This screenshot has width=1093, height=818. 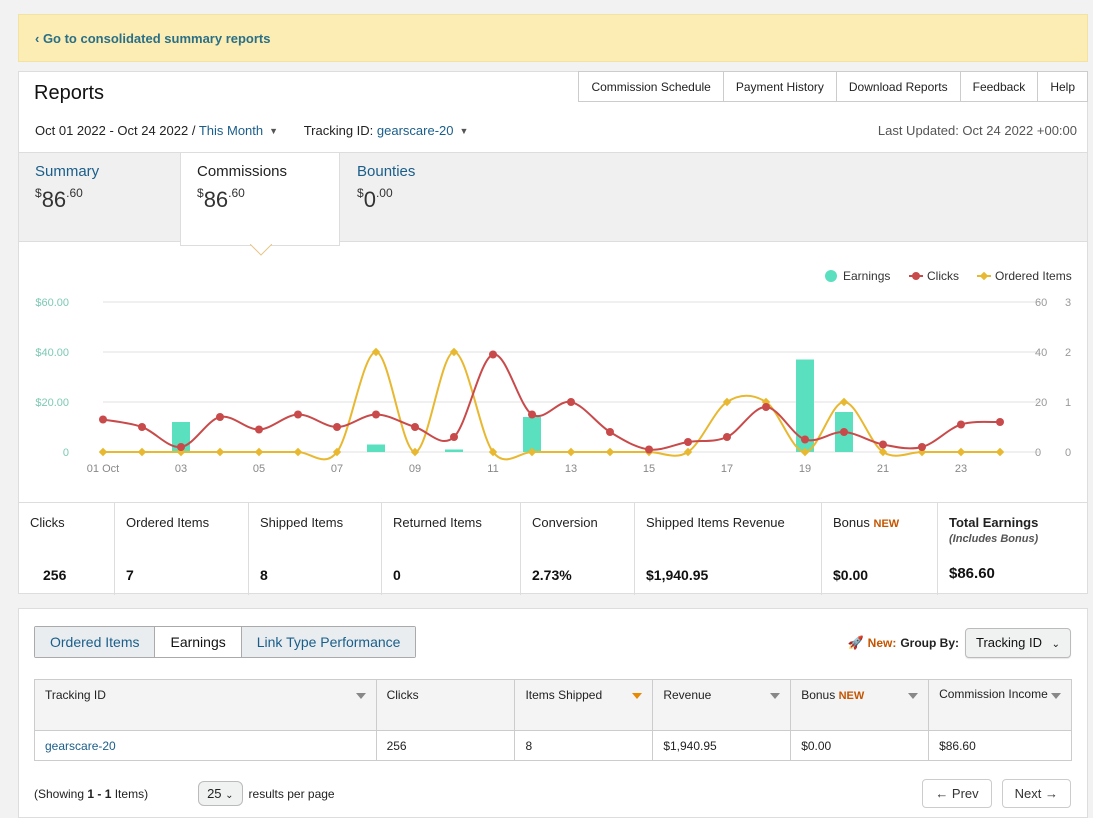 I want to click on y-items-tick: 0, so click(x=1068, y=453).